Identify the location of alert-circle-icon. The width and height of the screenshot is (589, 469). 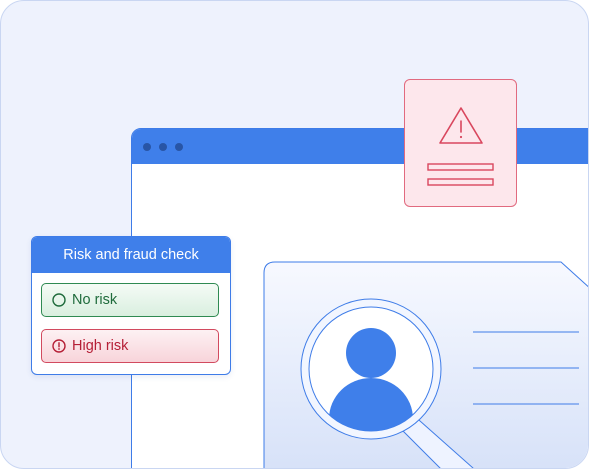
(59, 346).